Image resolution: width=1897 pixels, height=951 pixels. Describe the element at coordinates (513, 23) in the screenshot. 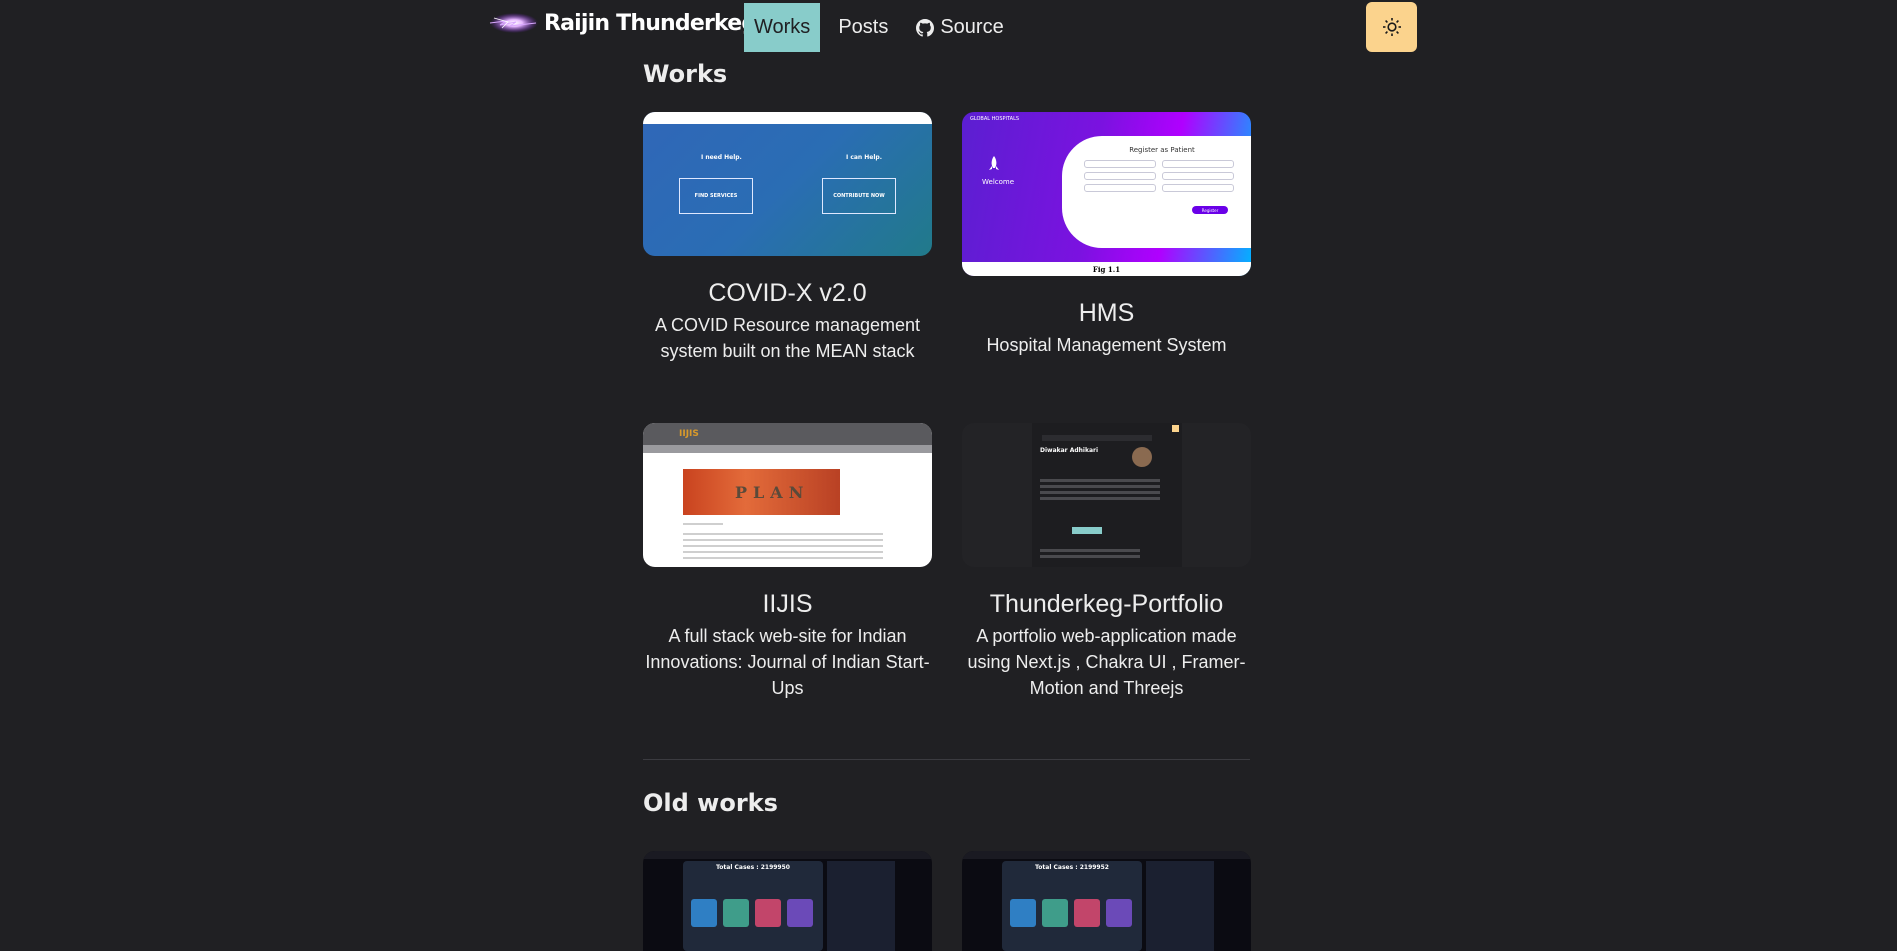

I see `lightning-orb-icon` at that location.